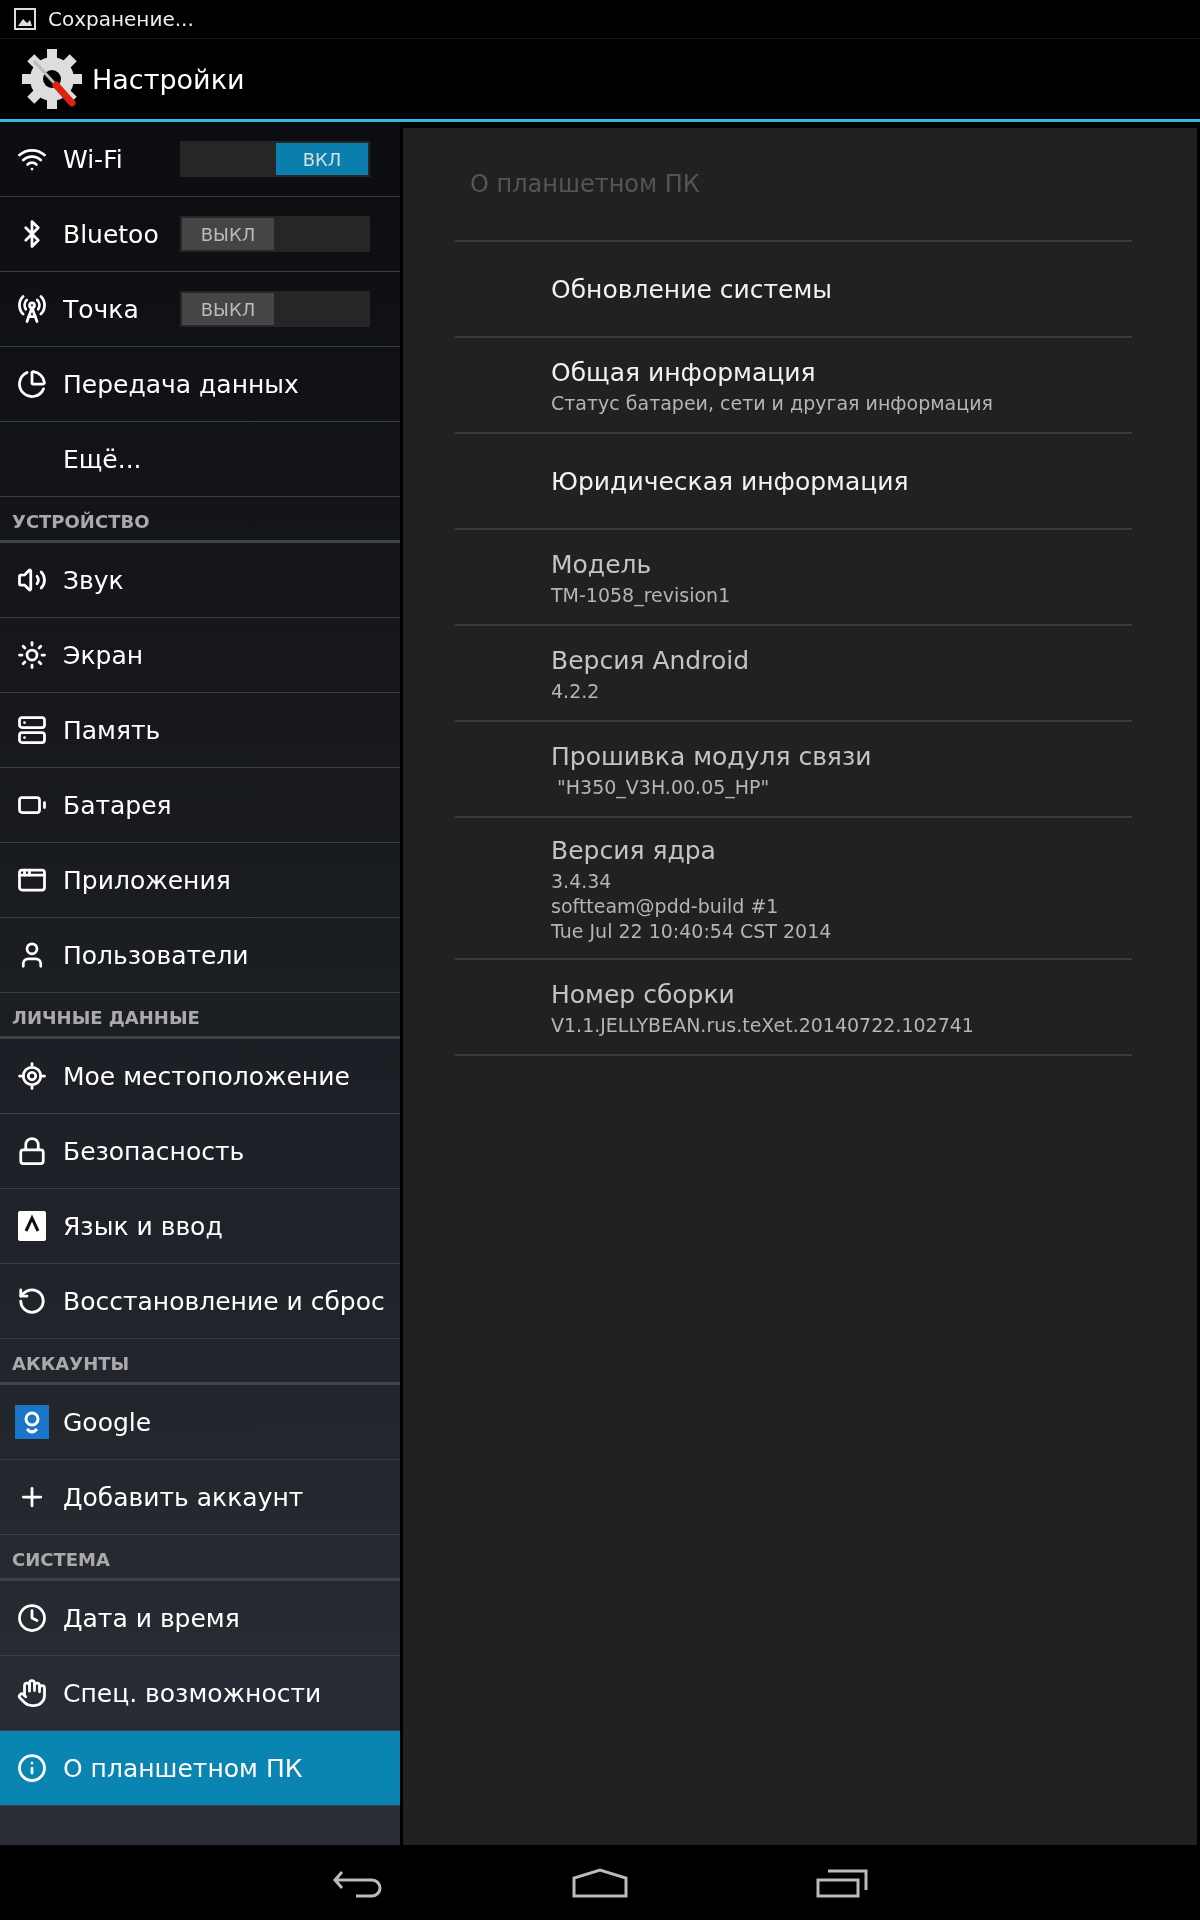  What do you see at coordinates (663, 787) in the screenshot?
I see `preference-summary: "H350_V3H.00.05_HP"` at bounding box center [663, 787].